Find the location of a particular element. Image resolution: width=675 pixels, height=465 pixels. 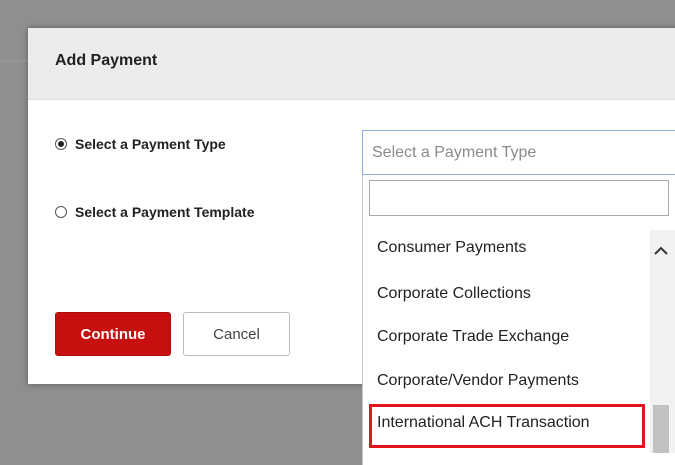

payment-type-select: Select a Payment Type is located at coordinates (518, 152).